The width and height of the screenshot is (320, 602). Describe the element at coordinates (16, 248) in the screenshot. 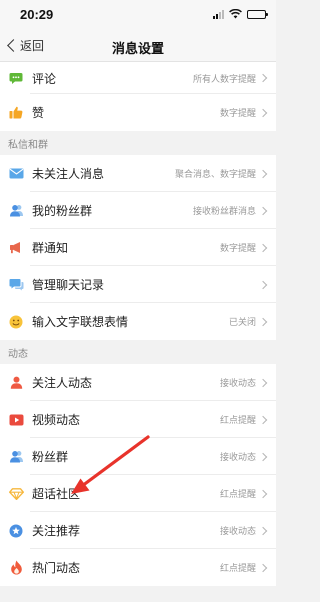

I see `megaphone-icon` at that location.